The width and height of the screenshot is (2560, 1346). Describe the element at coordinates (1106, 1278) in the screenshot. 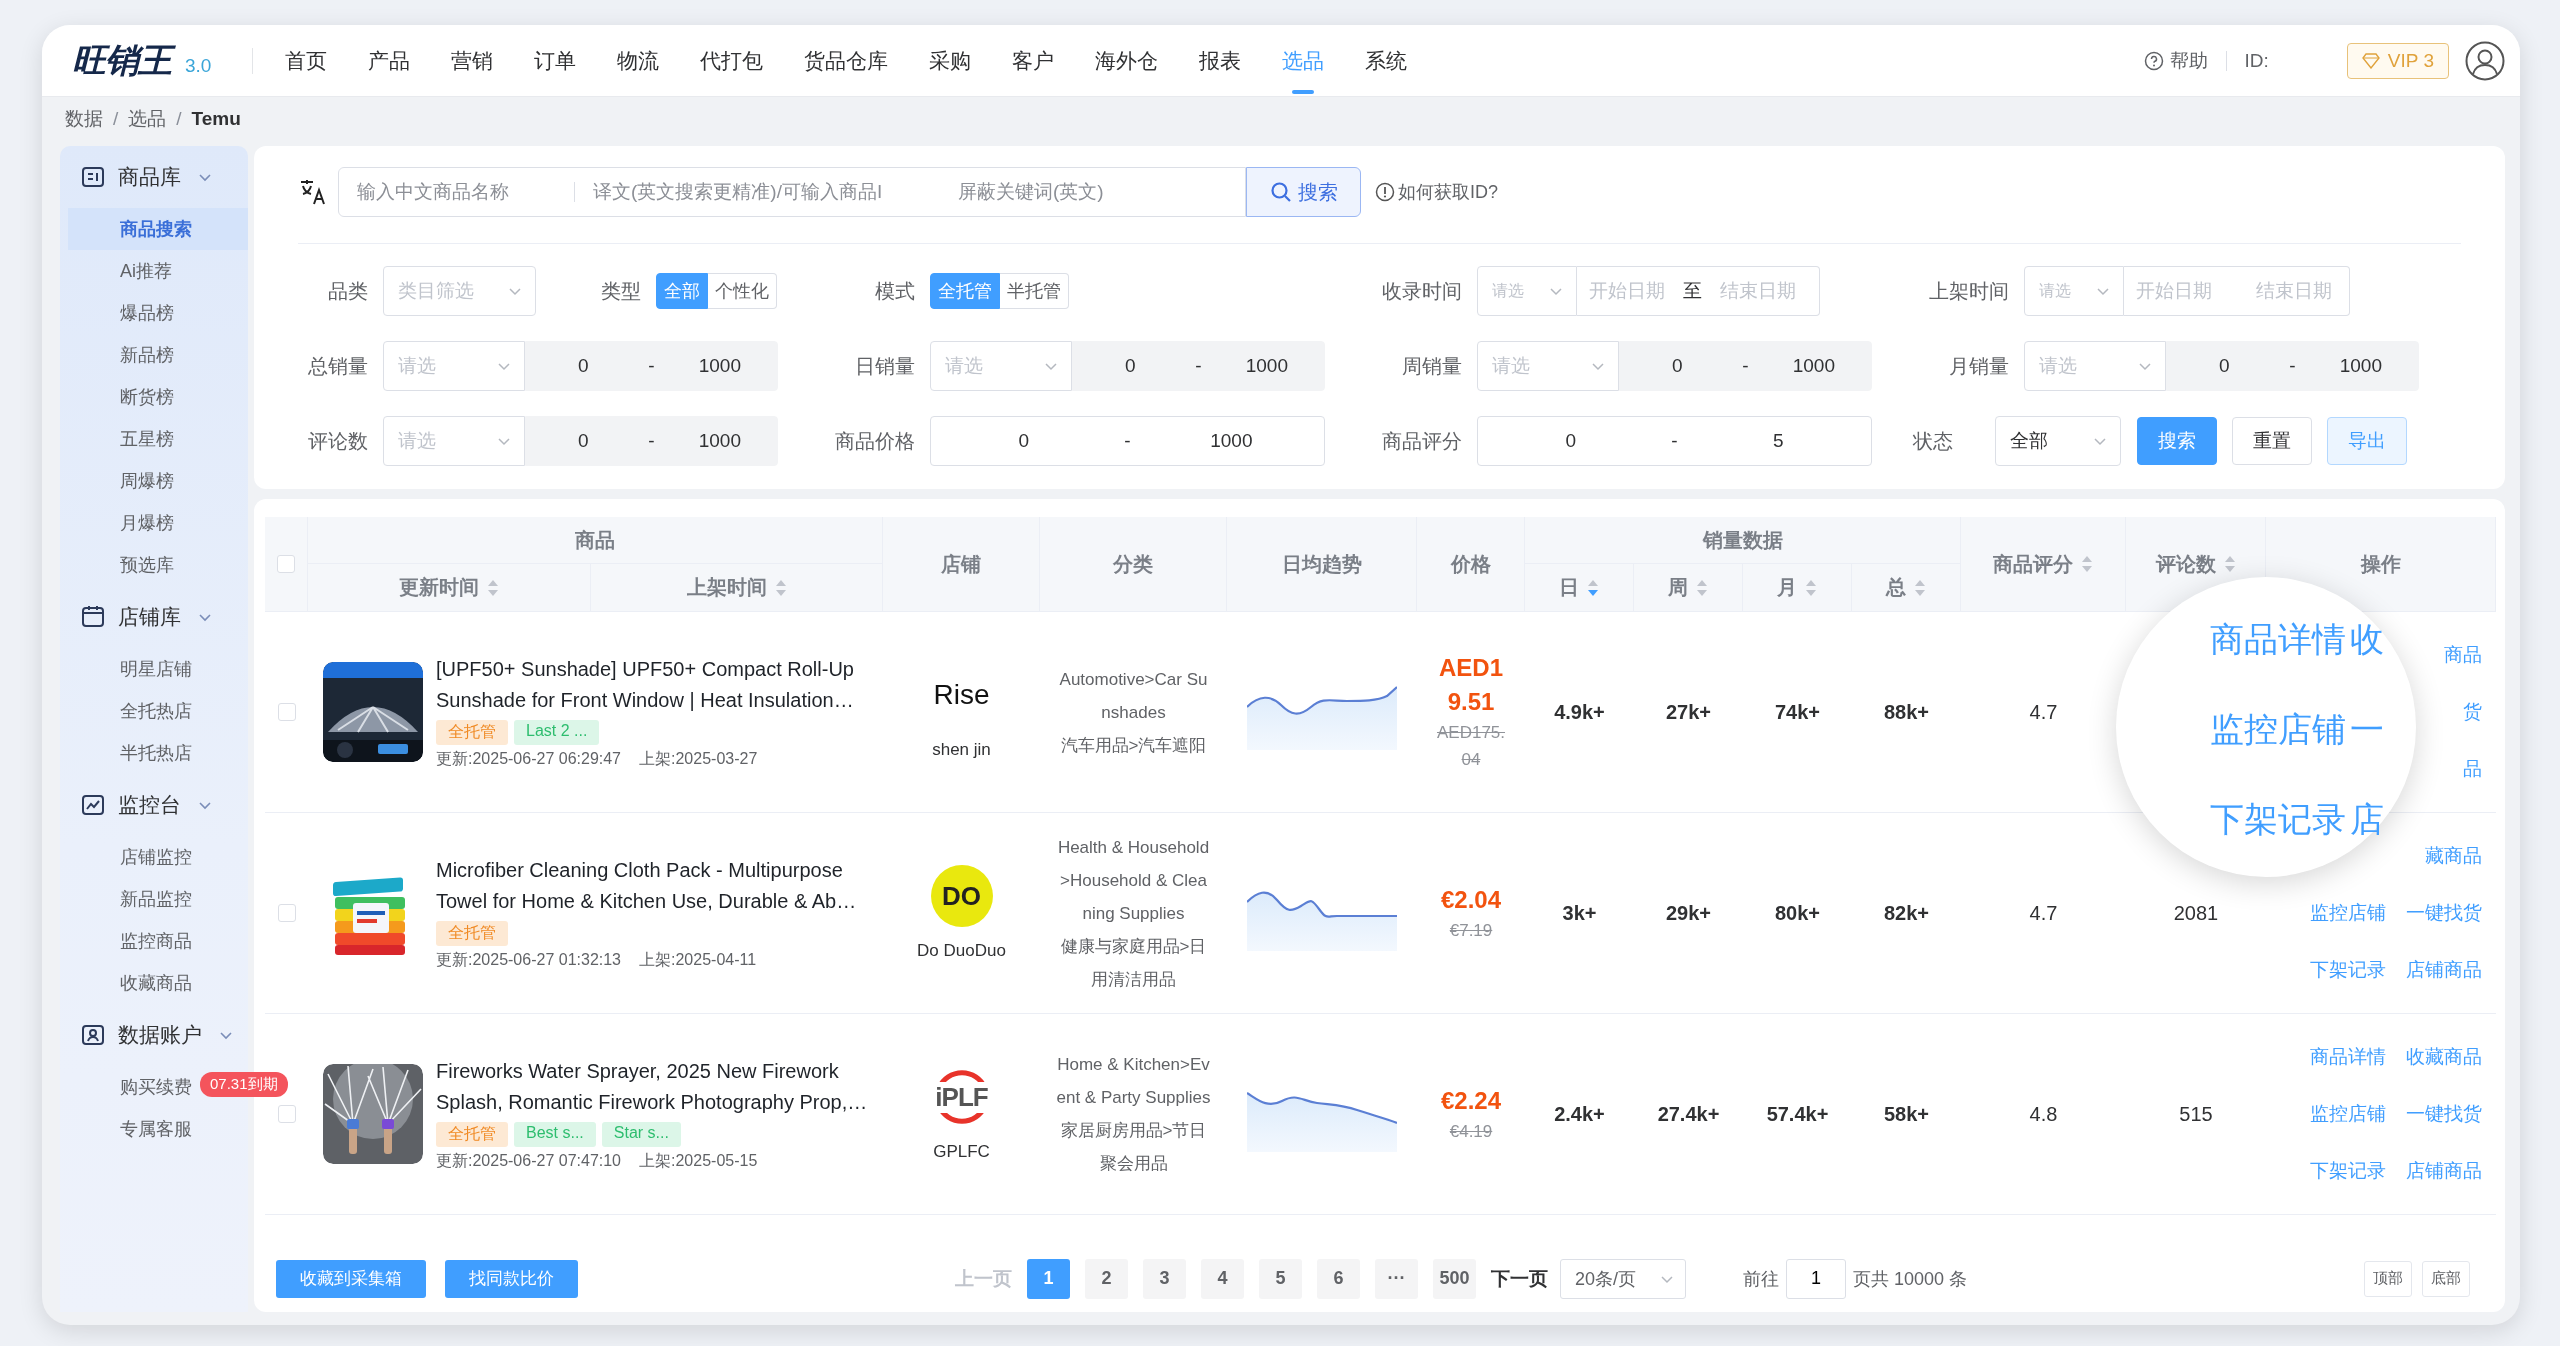

I see `page-button: 2` at that location.